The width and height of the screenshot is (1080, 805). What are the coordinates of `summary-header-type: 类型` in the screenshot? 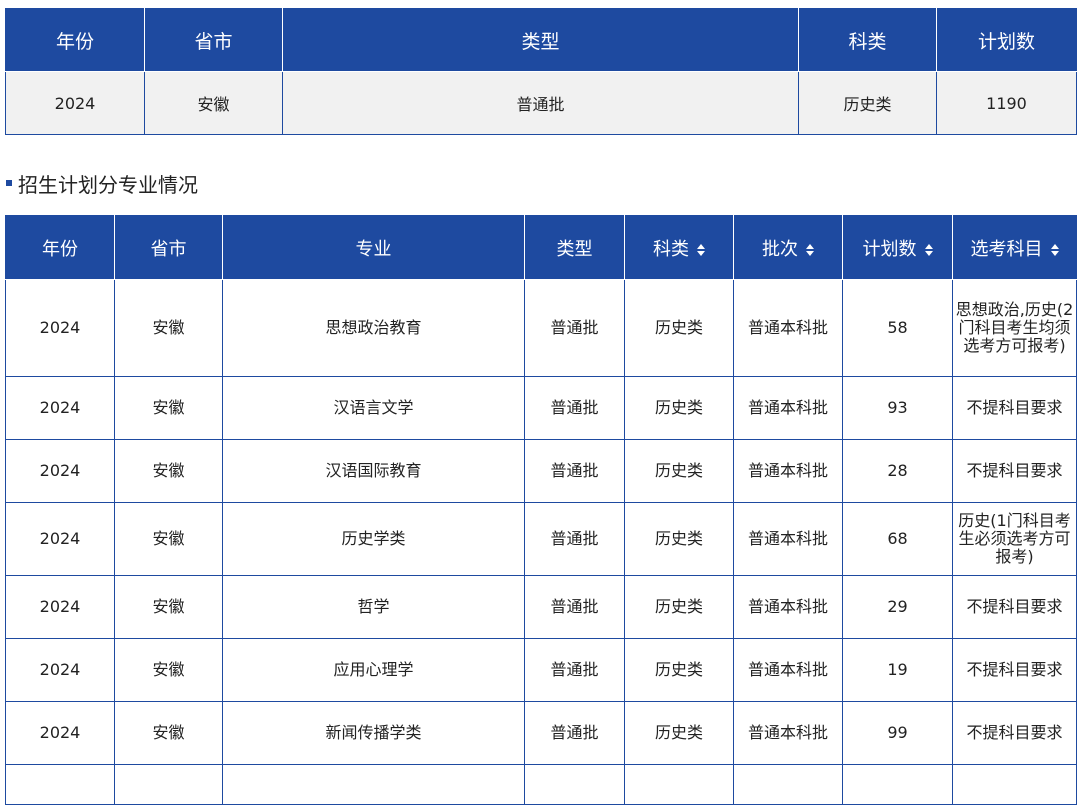 It's located at (540, 40).